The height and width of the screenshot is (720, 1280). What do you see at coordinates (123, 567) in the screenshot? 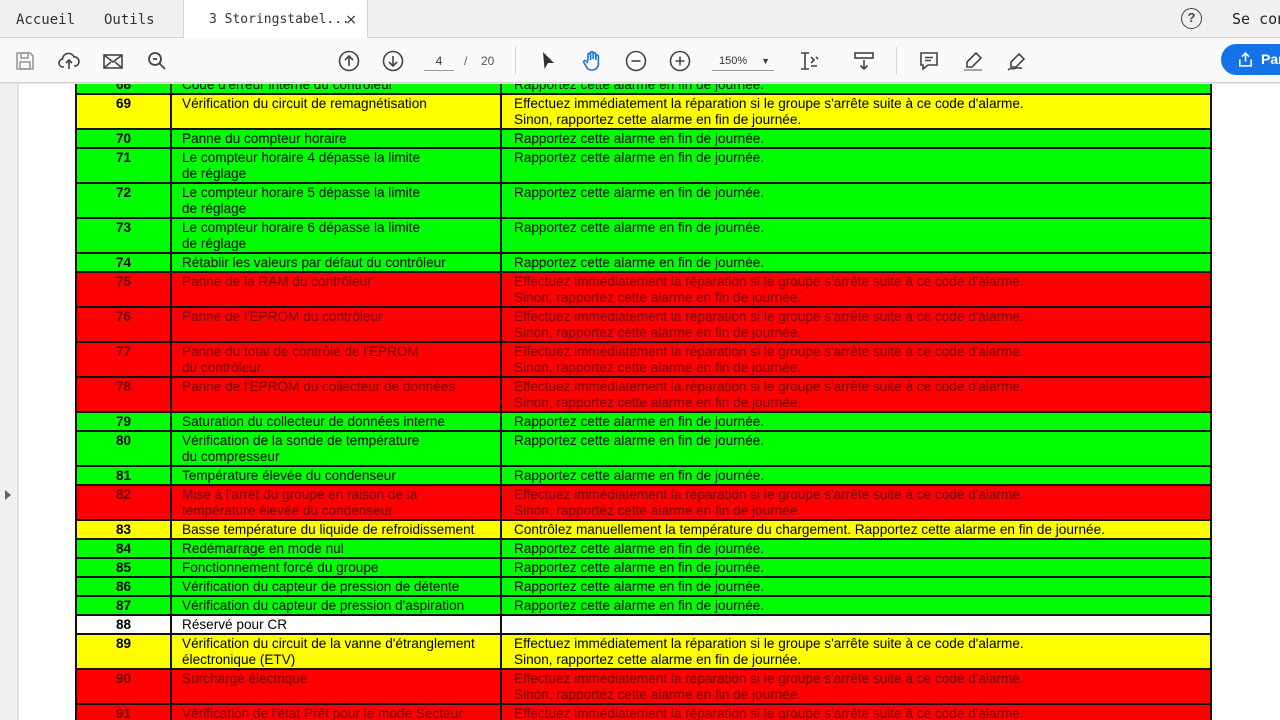
I see `alarm-code-cell: 85` at bounding box center [123, 567].